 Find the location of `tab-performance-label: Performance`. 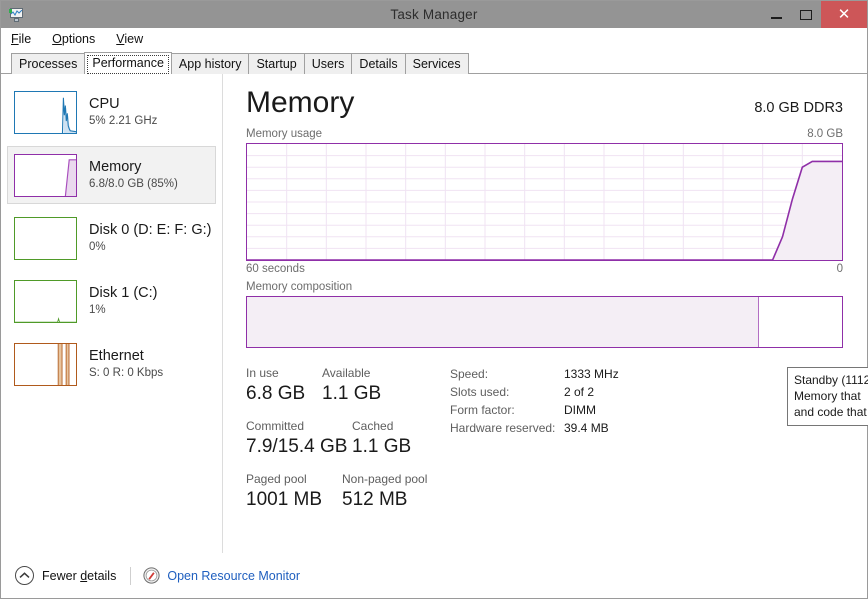

tab-performance-label: Performance is located at coordinates (128, 63).